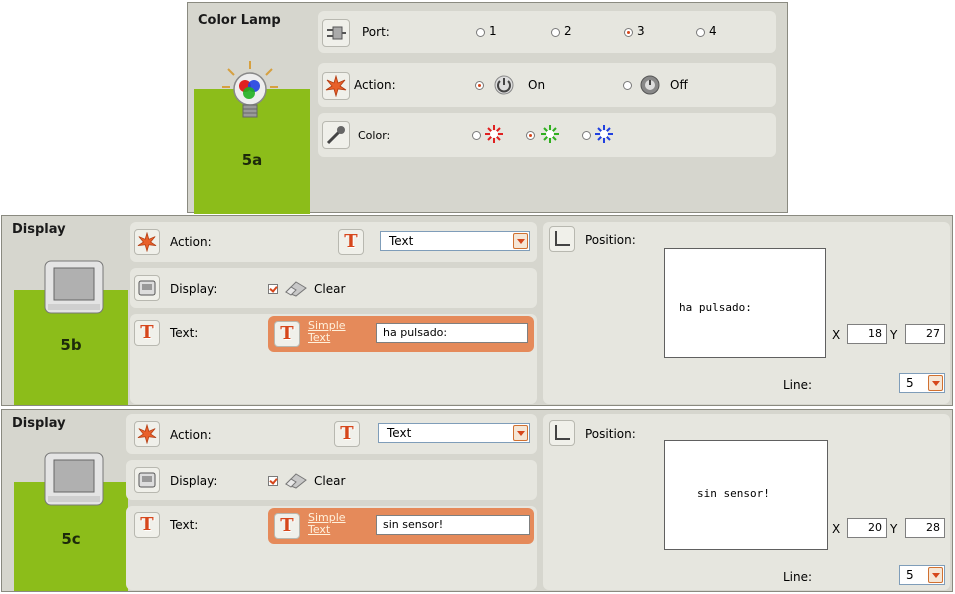  I want to click on position-area: Position: sin sensor! X 20 Y 28 Line: 5, so click(746, 502).